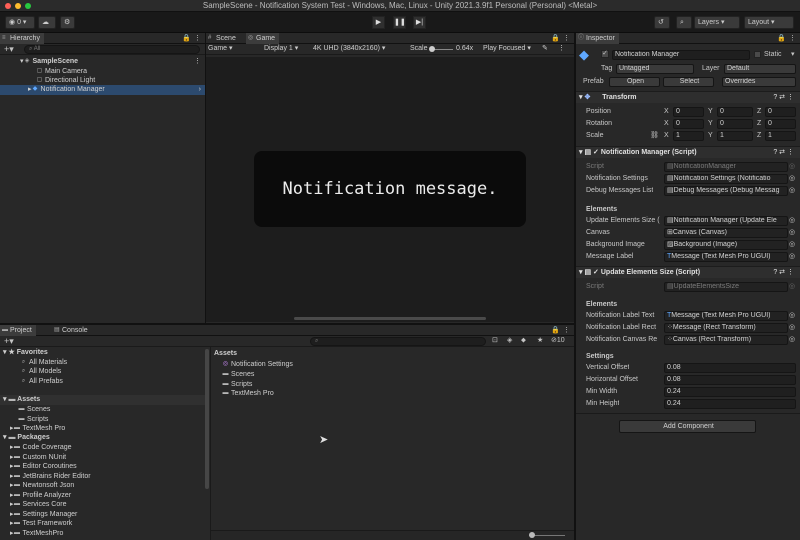 The height and width of the screenshot is (540, 800). Describe the element at coordinates (523, 341) in the screenshot. I see `search-by-tag-icon: ⬥` at that location.